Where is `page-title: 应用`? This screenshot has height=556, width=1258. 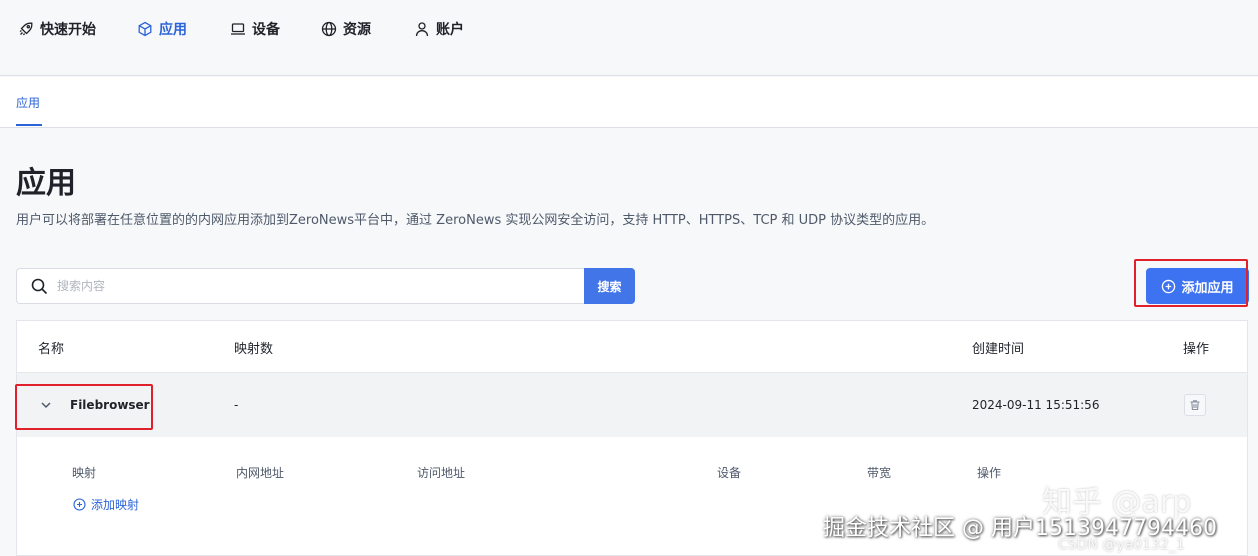
page-title: 应用 is located at coordinates (46, 183).